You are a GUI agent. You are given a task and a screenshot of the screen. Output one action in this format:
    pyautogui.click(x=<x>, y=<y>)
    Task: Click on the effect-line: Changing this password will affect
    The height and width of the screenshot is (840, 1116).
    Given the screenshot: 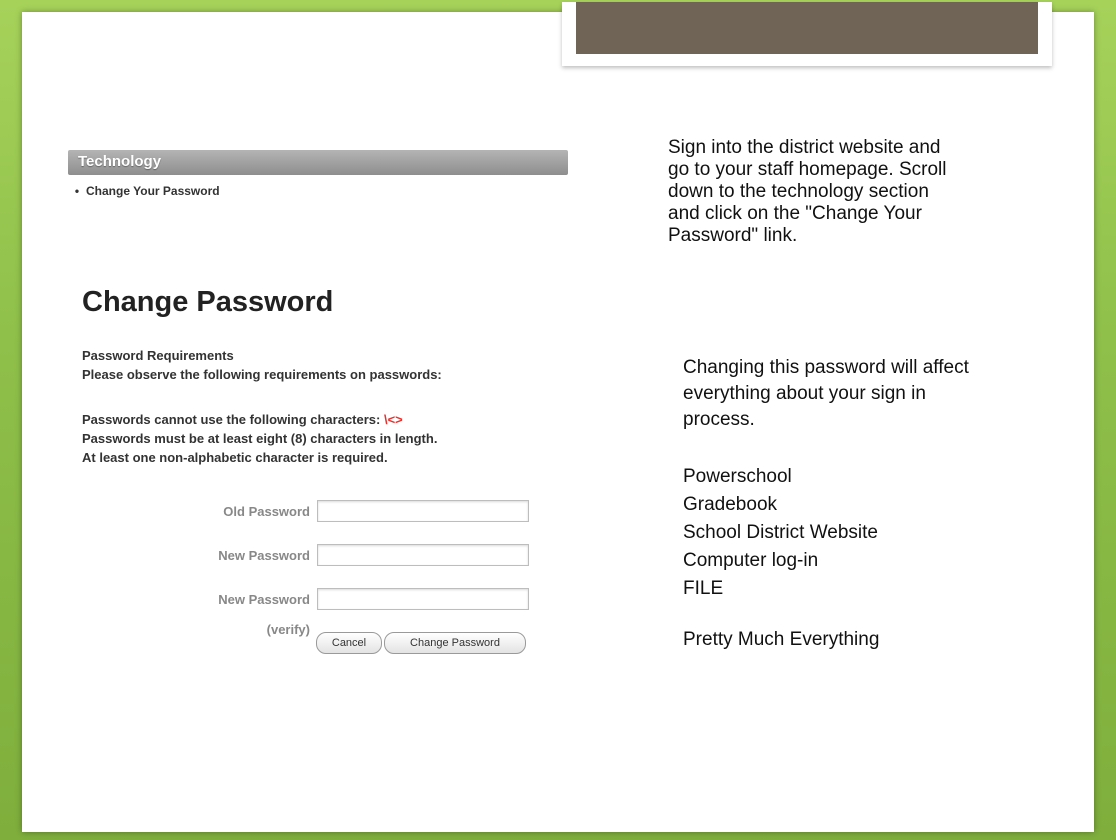 What is the action you would take?
    pyautogui.click(x=826, y=367)
    